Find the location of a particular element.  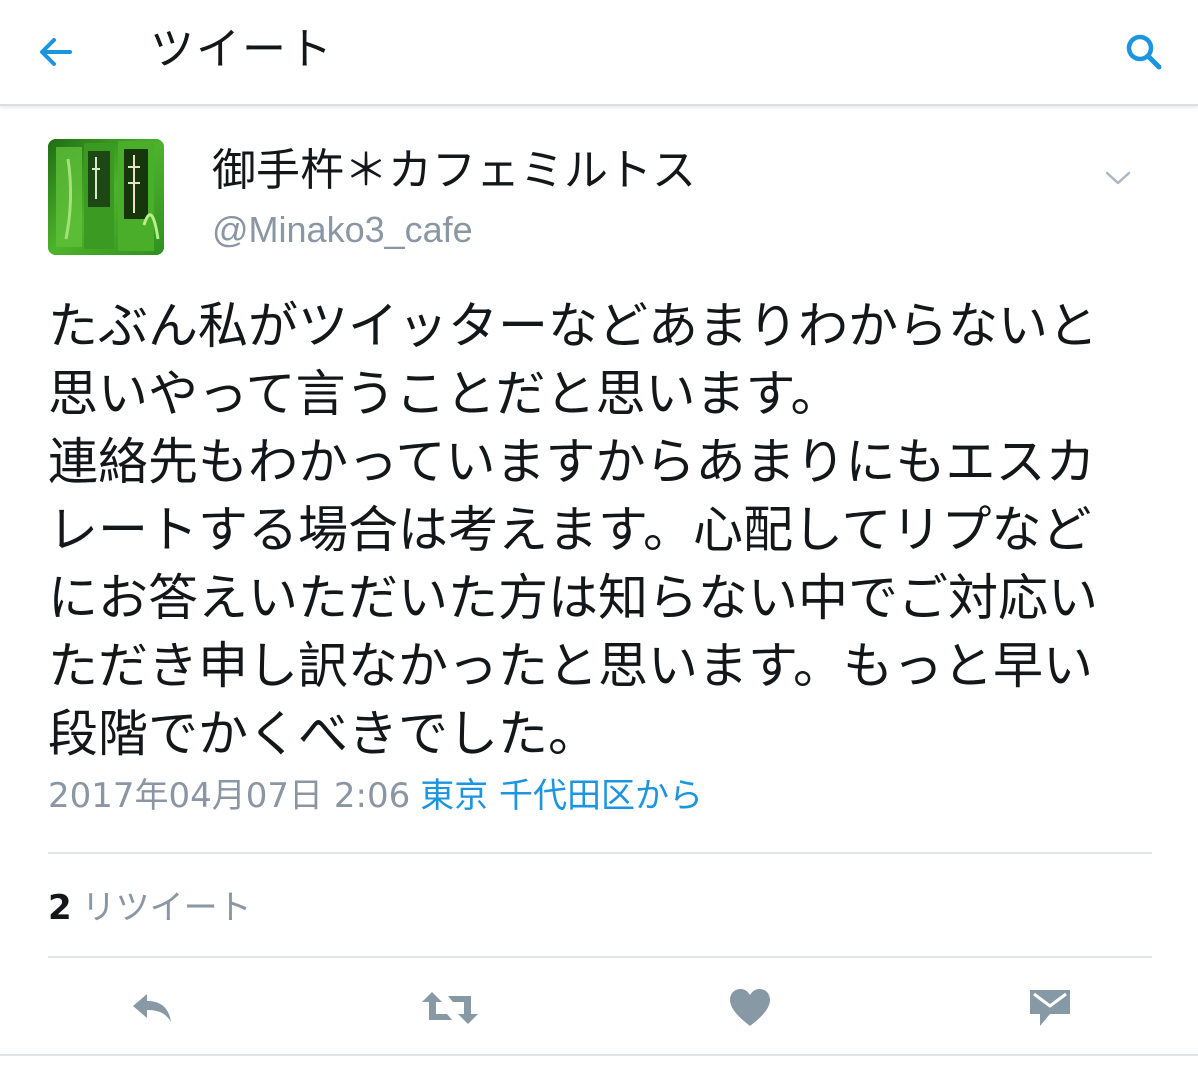

avatar is located at coordinates (106, 197).